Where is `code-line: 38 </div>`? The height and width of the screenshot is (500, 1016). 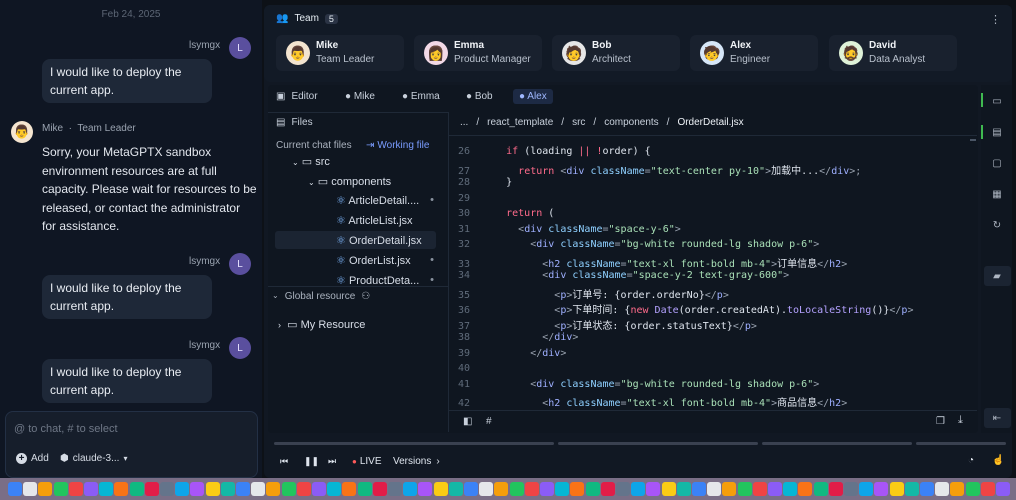
code-line: 38 </div> is located at coordinates (514, 337).